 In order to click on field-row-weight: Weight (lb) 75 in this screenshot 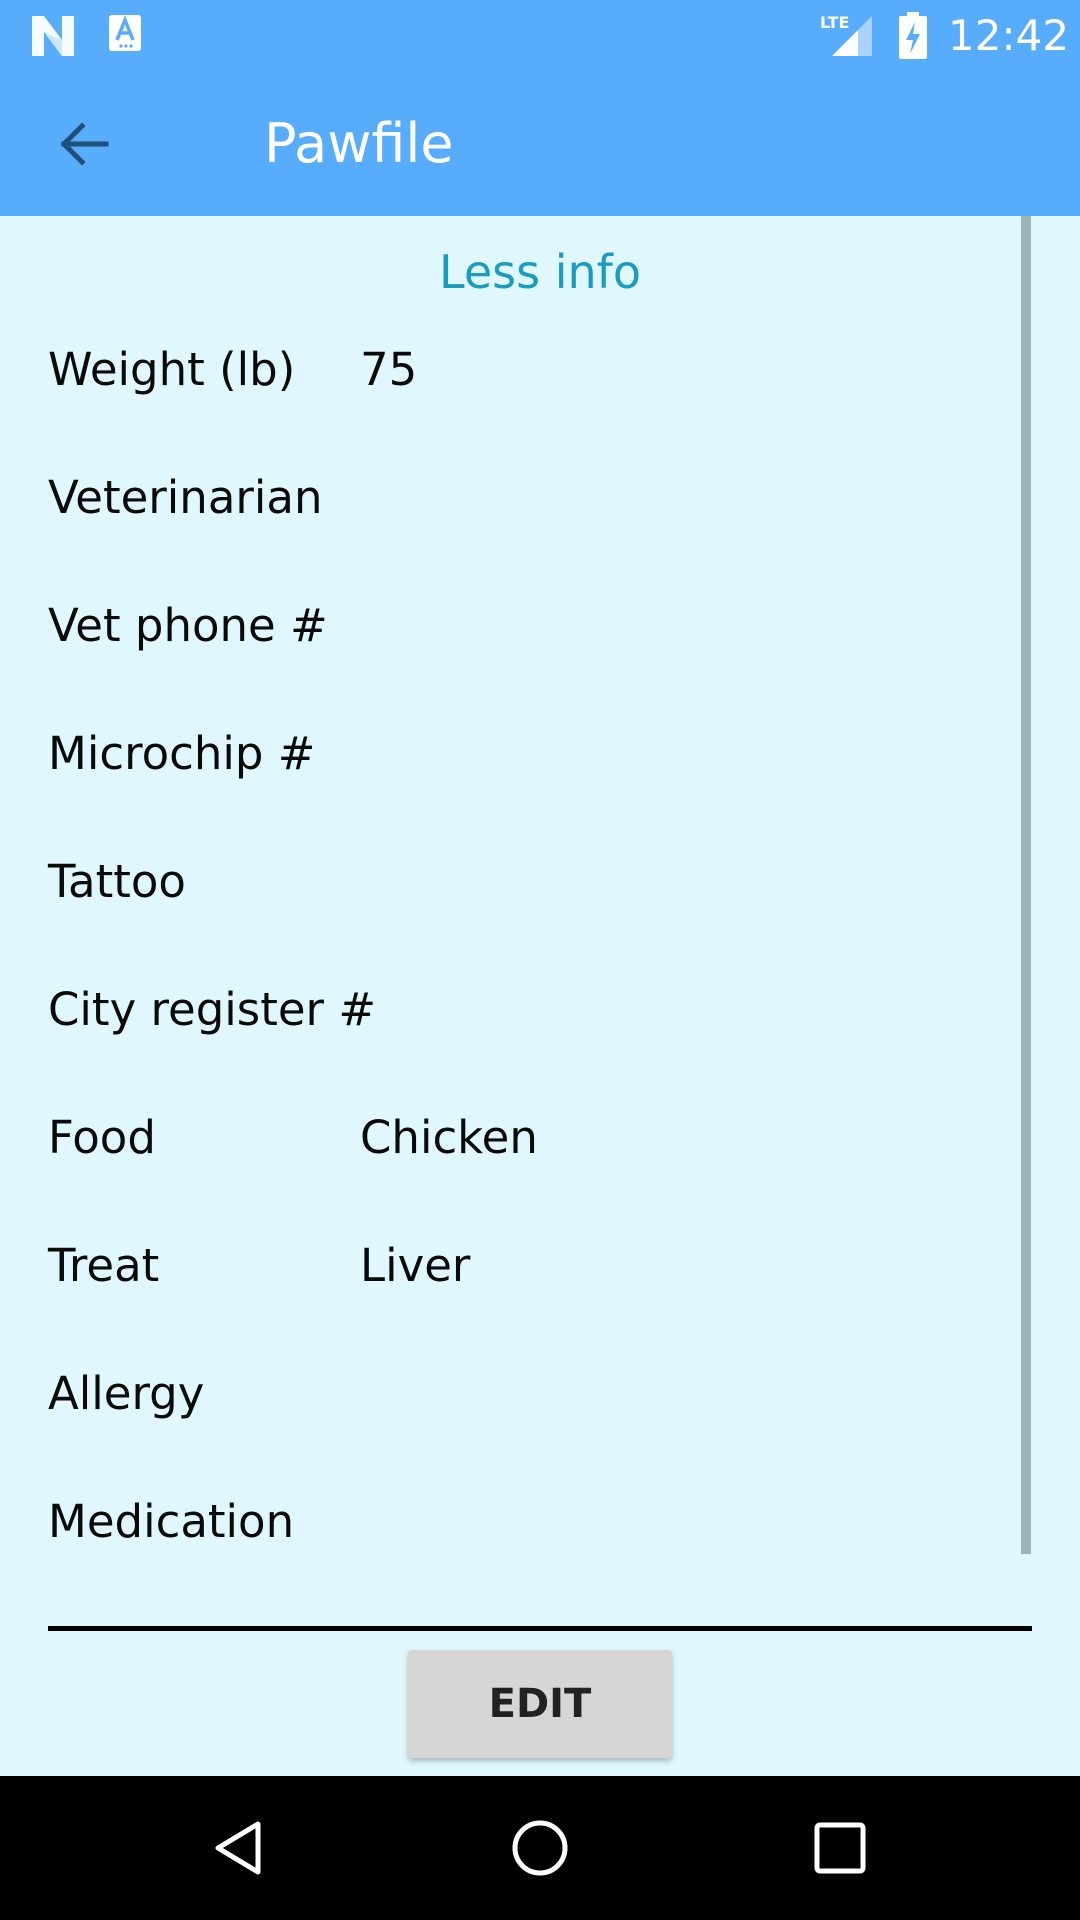, I will do `click(528, 370)`.